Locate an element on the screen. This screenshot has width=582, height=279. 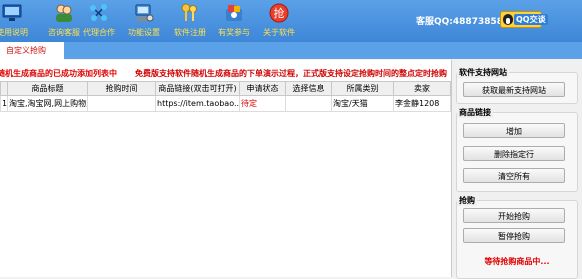
rush-group-title: 抢购 is located at coordinates (467, 200).